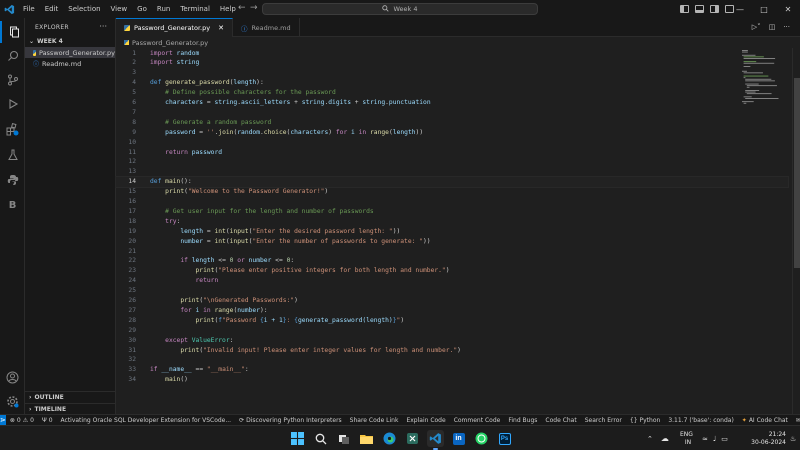  I want to click on extensions-icon, so click(12, 129).